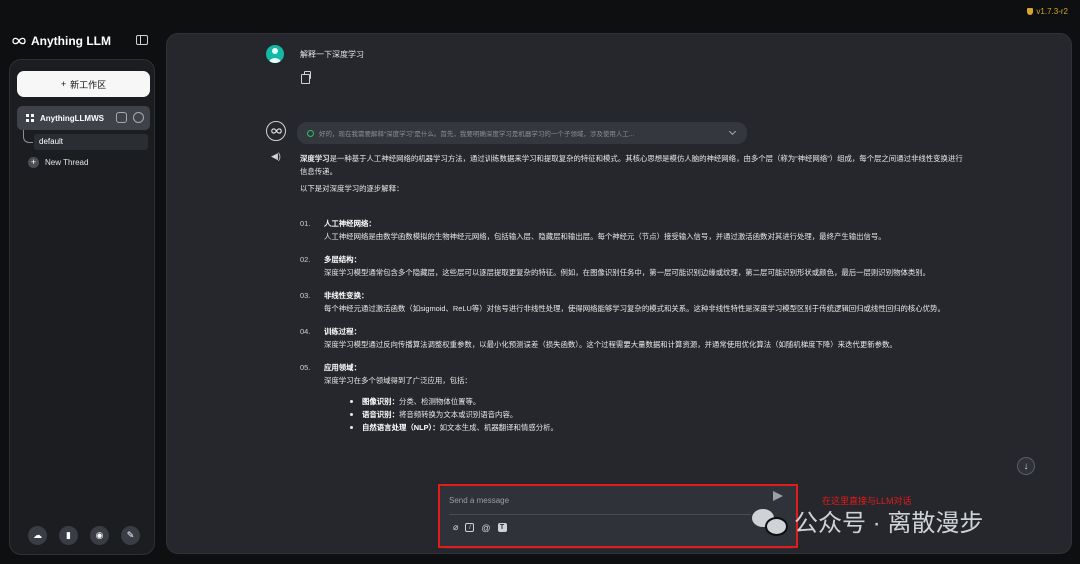  I want to click on user-message: 解释一下深度学习, so click(332, 54).